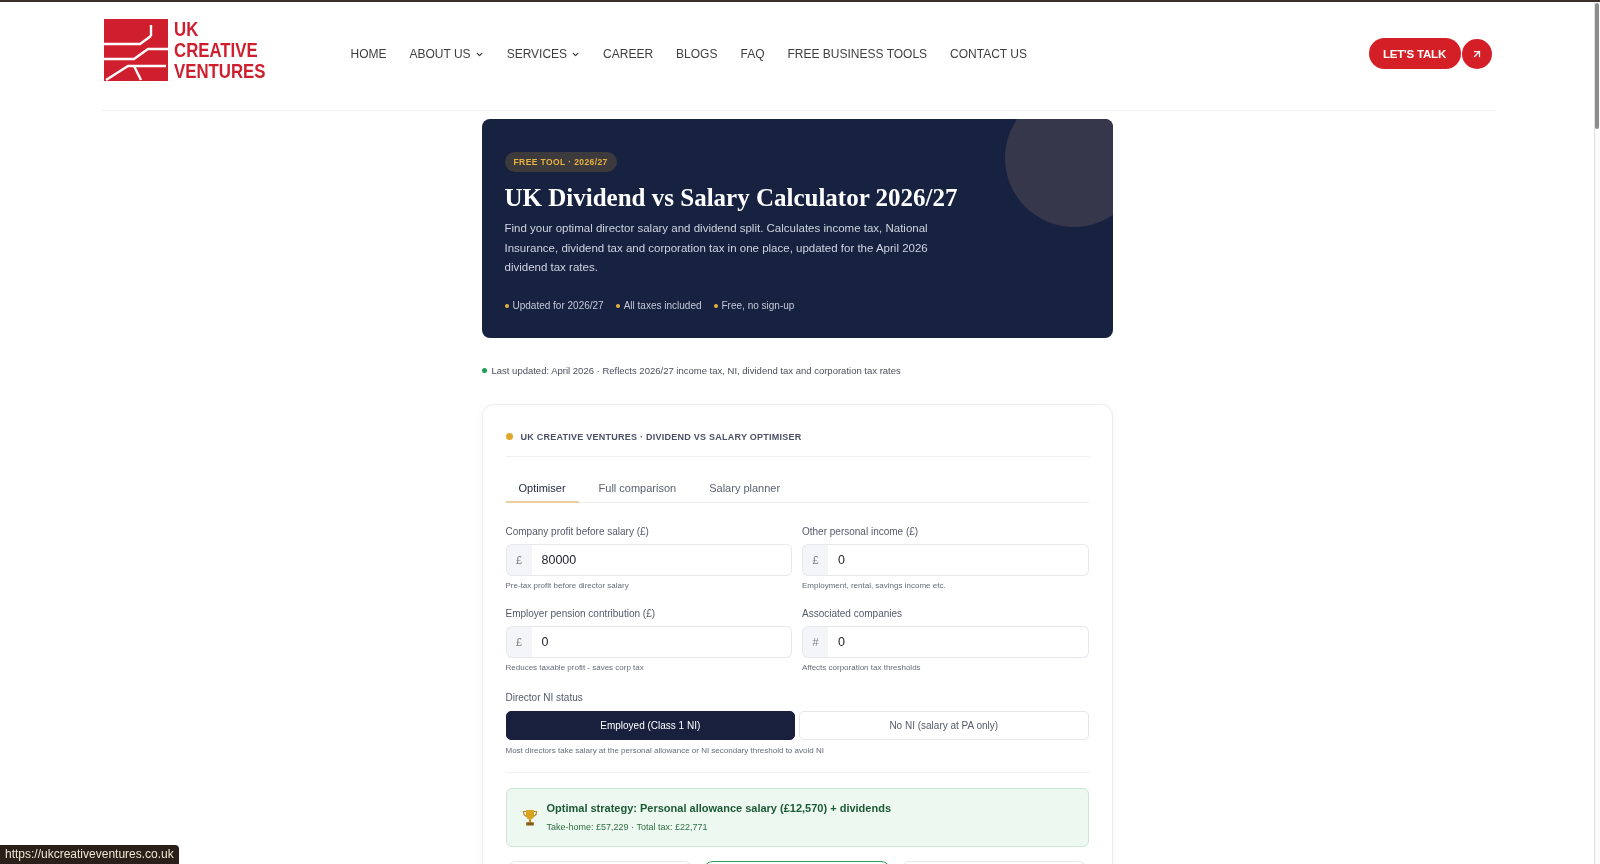 This screenshot has width=1600, height=864. What do you see at coordinates (988, 54) in the screenshot?
I see `nav-link: CONTACT US` at bounding box center [988, 54].